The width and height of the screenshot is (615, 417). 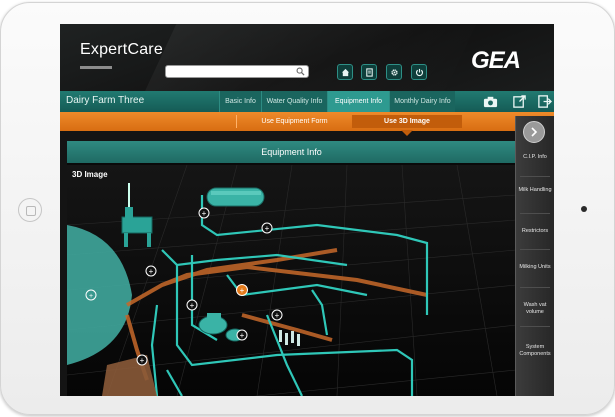 What do you see at coordinates (294, 121) in the screenshot?
I see `use-equipment-form-button: Use Equipment Form` at bounding box center [294, 121].